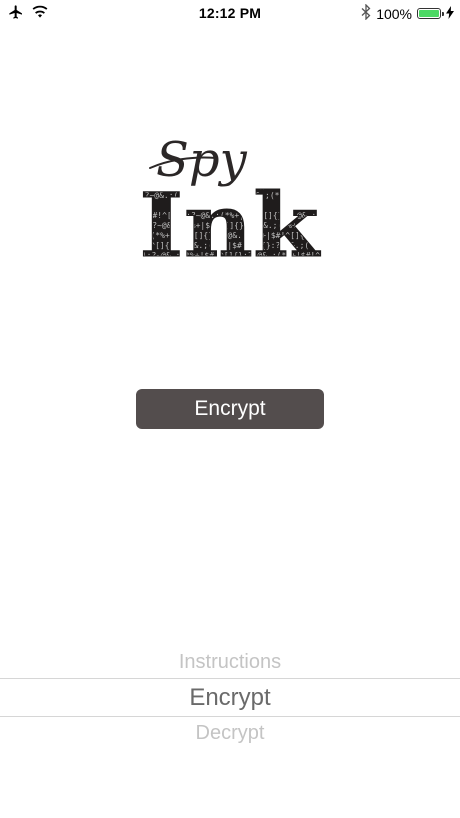 This screenshot has height=818, width=460. I want to click on picker-item-instructions: Instructions, so click(230, 662).